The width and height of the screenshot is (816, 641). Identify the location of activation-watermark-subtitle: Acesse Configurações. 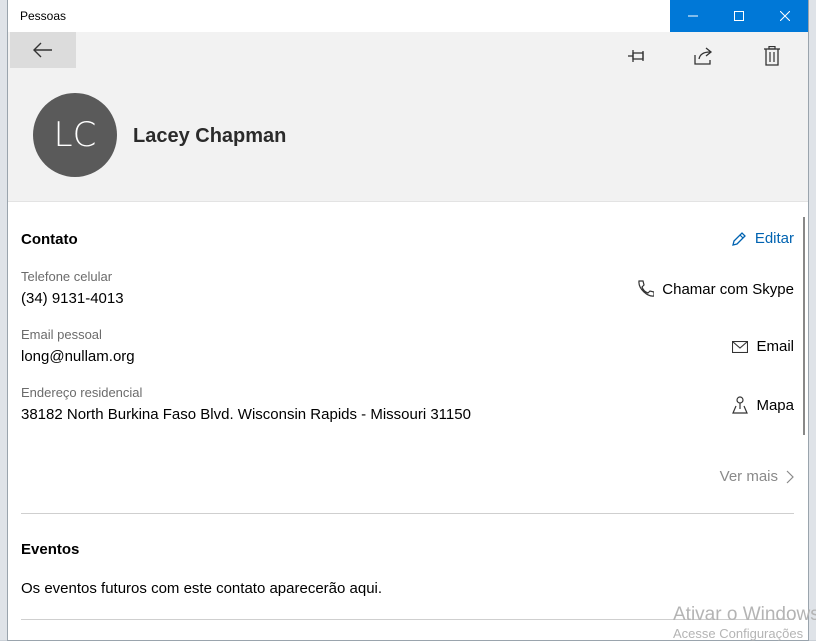
(738, 633).